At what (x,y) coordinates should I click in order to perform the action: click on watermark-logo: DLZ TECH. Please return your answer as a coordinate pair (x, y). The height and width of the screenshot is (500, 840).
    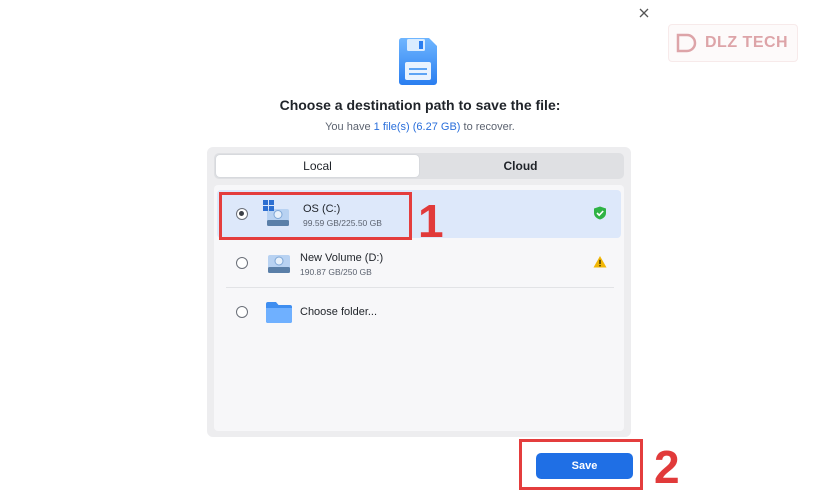
    Looking at the image, I should click on (733, 43).